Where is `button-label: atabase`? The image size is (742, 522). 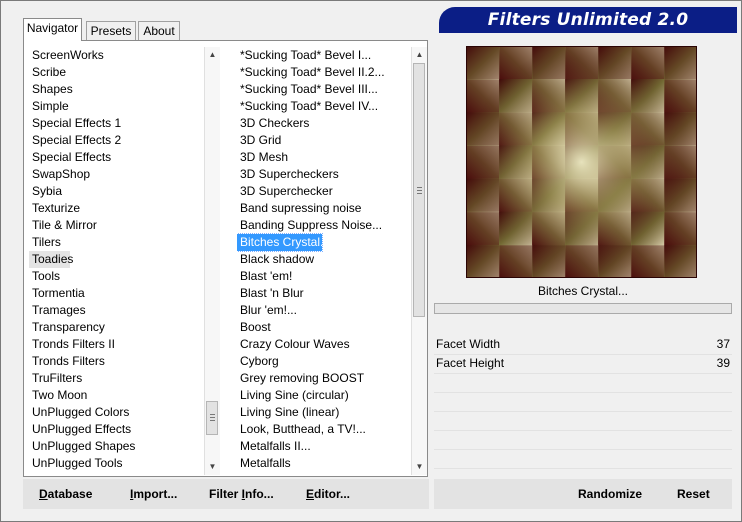
button-label: atabase is located at coordinates (70, 494).